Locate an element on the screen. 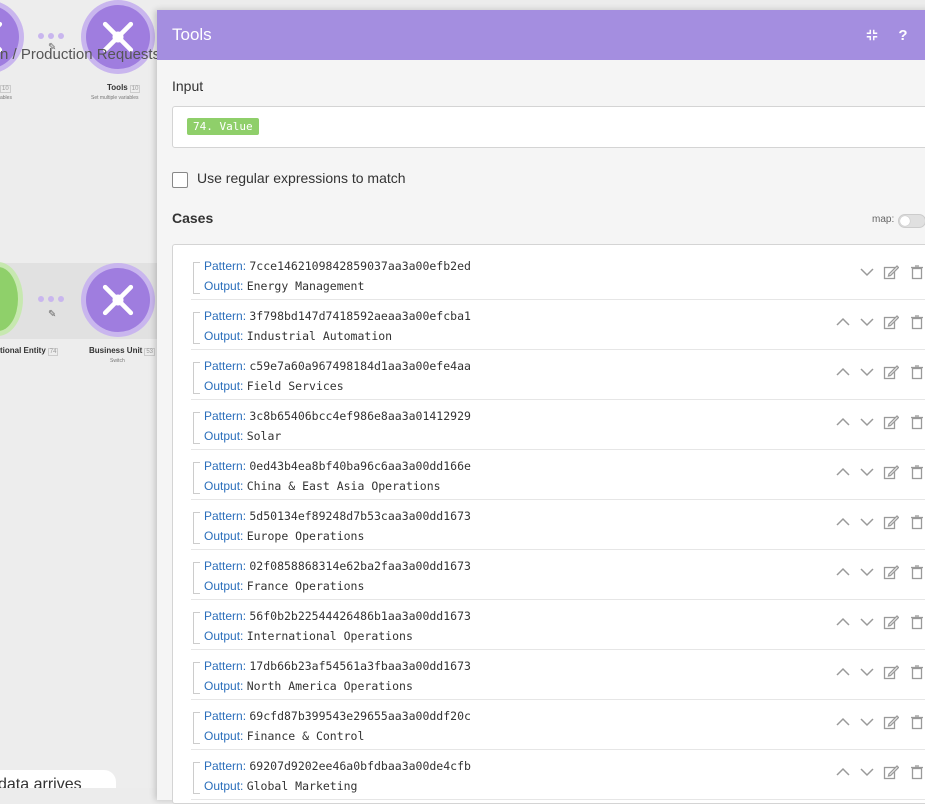 The height and width of the screenshot is (804, 925). case-output: Output: Solar is located at coordinates (243, 436).